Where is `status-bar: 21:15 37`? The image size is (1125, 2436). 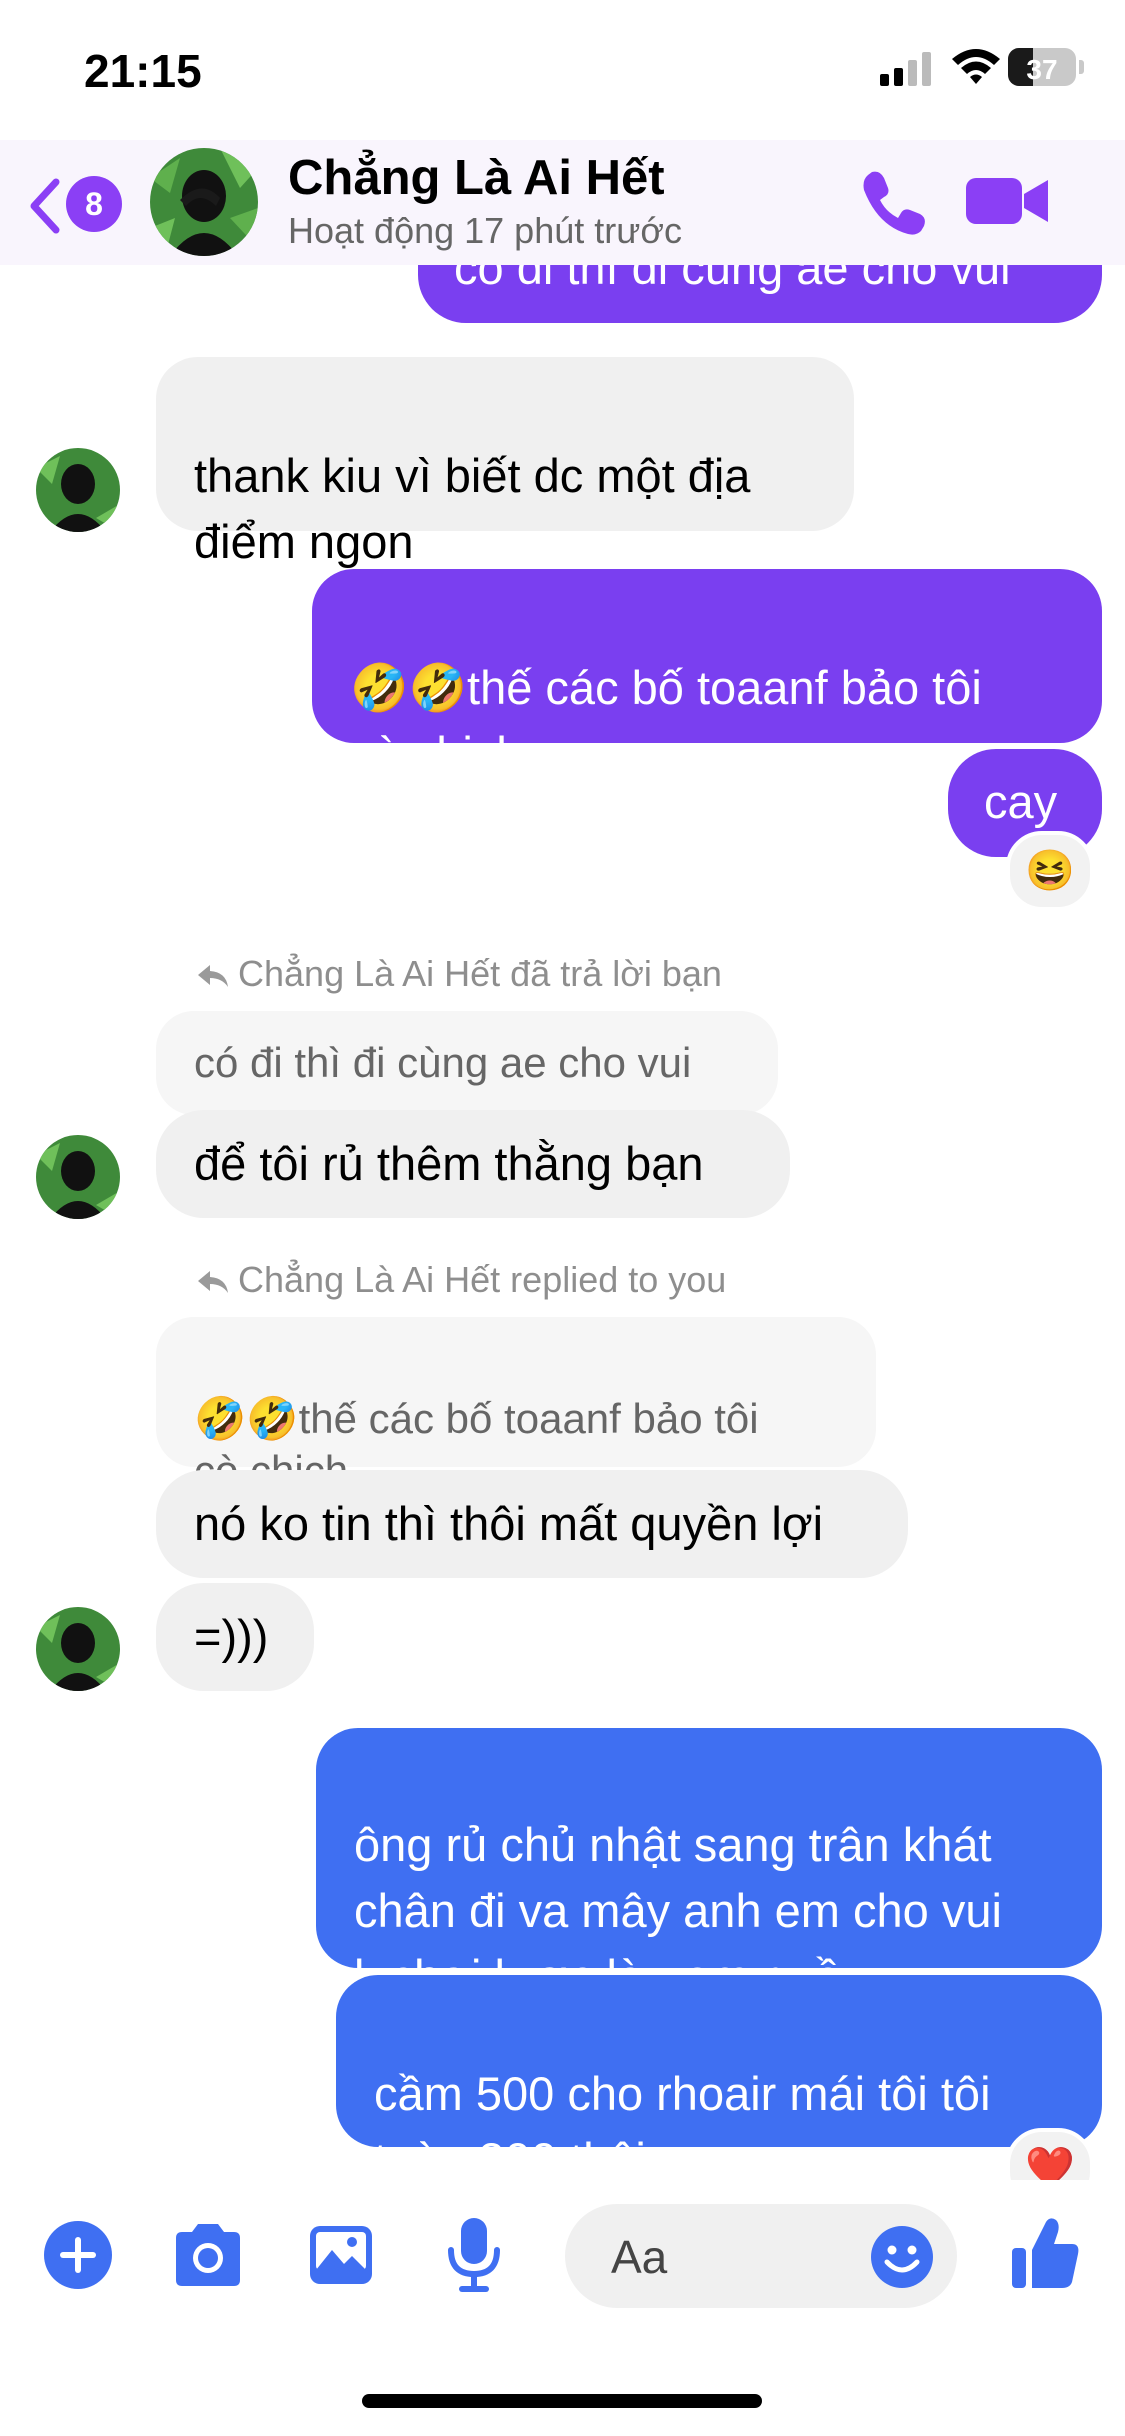
status-bar: 21:15 37 is located at coordinates (562, 70).